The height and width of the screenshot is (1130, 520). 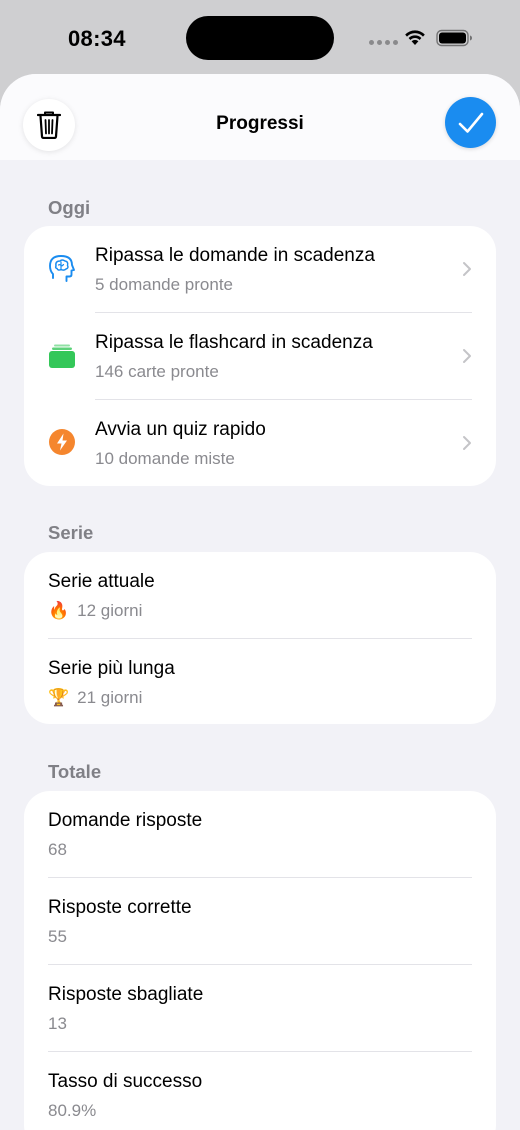 What do you see at coordinates (69, 207) in the screenshot?
I see `section-header-today: Oggi` at bounding box center [69, 207].